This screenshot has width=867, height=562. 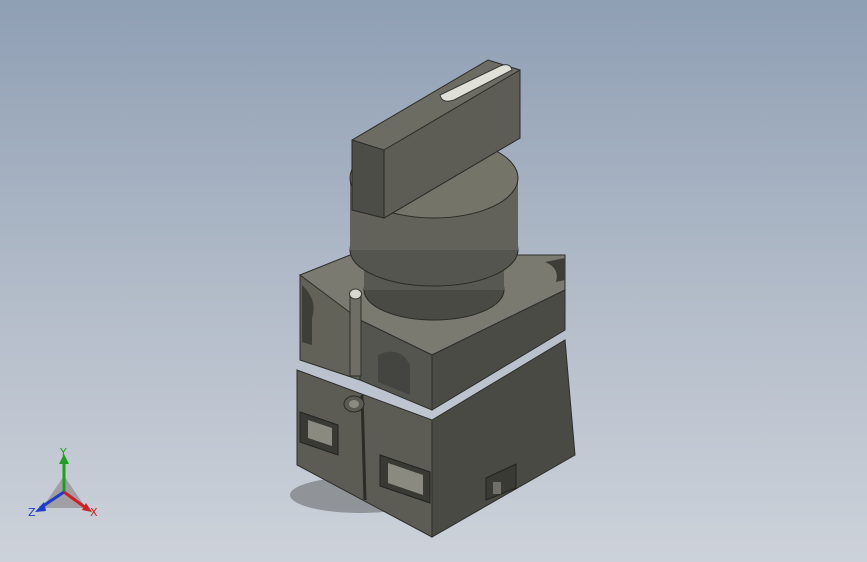 I want to click on pin-tip, so click(x=355, y=294).